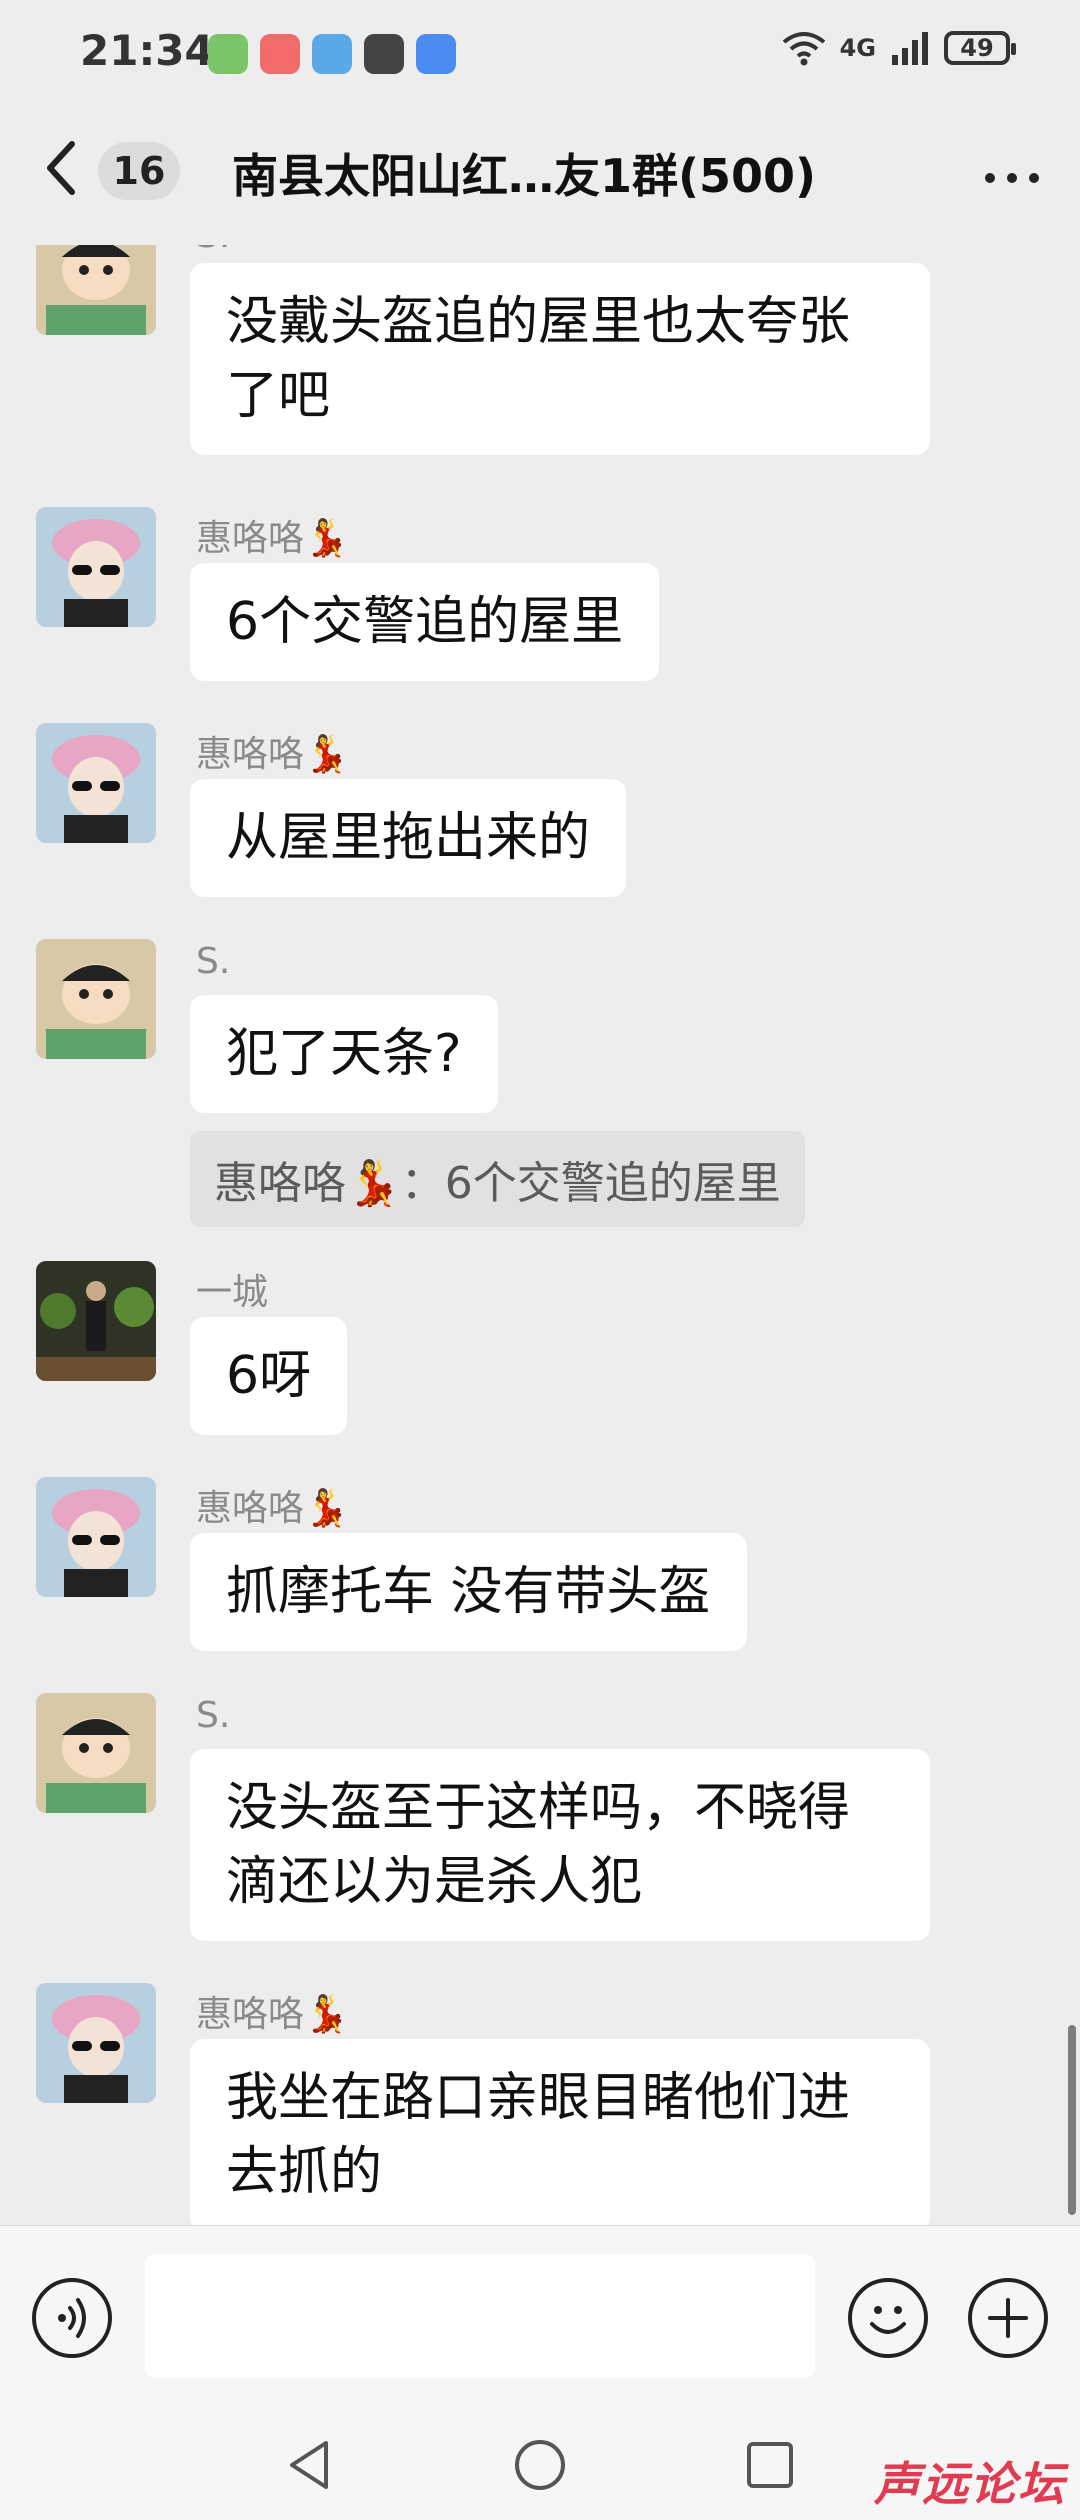 The image size is (1080, 2520). What do you see at coordinates (139, 171) in the screenshot?
I see `unread-count-badge: 16` at bounding box center [139, 171].